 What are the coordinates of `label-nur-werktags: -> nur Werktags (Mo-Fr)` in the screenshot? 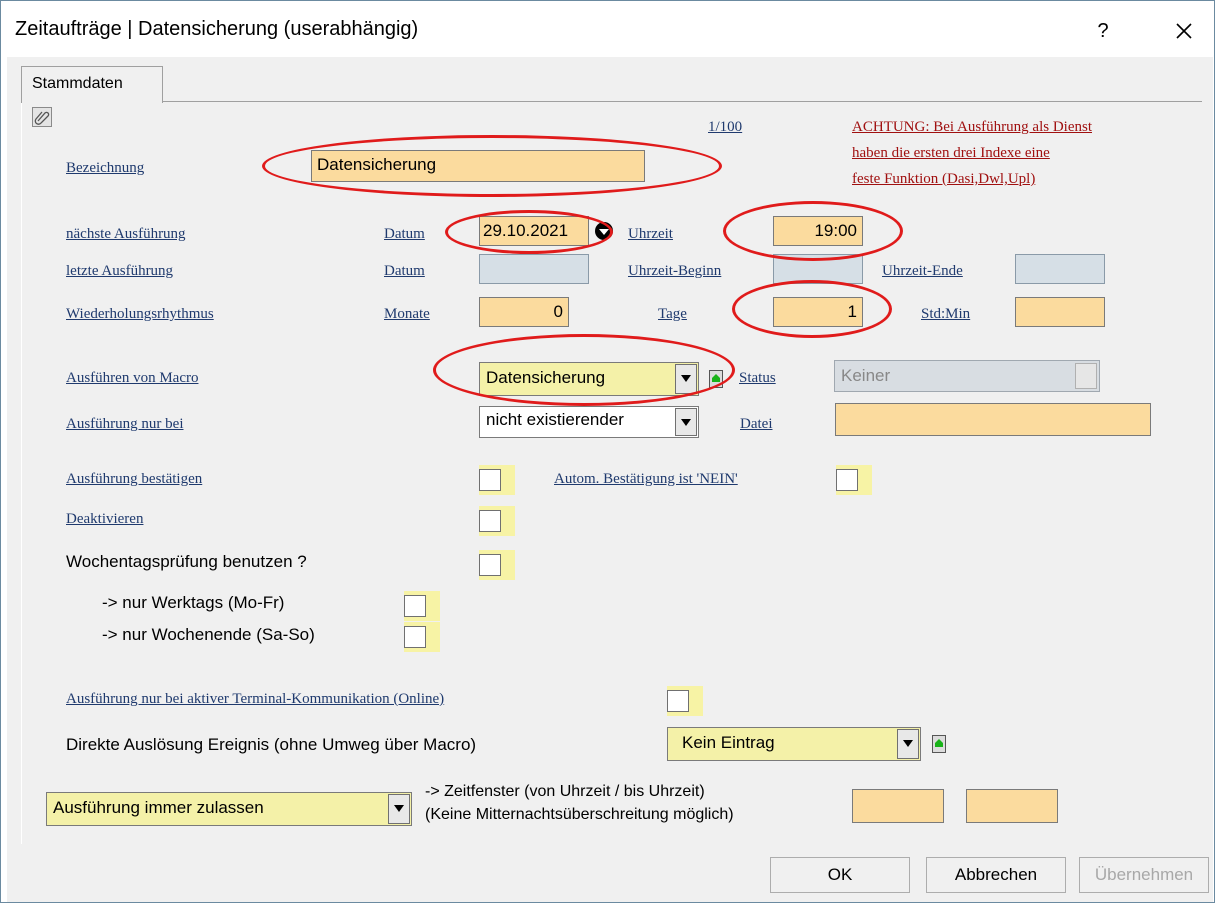 It's located at (193, 602).